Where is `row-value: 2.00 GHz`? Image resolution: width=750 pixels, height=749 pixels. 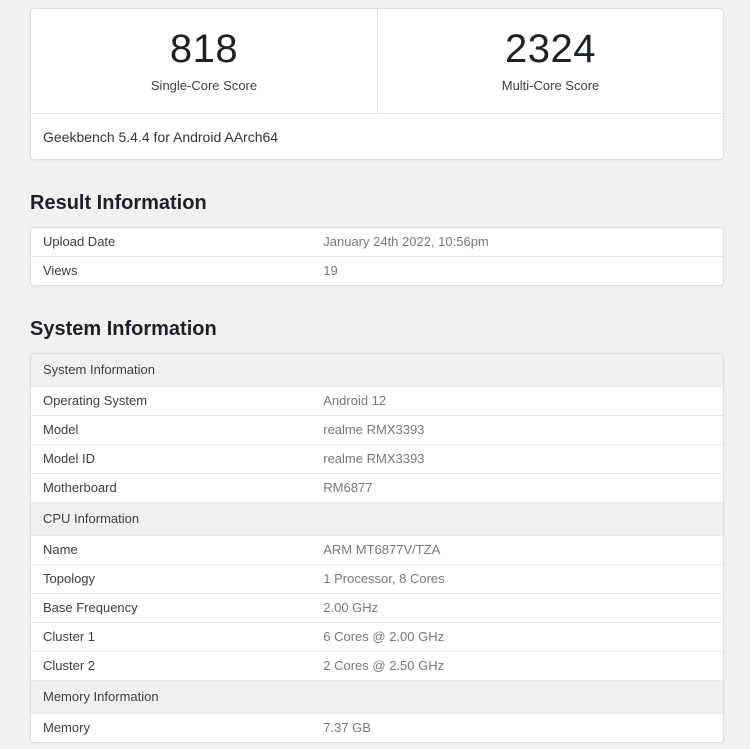 row-value: 2.00 GHz is located at coordinates (351, 607).